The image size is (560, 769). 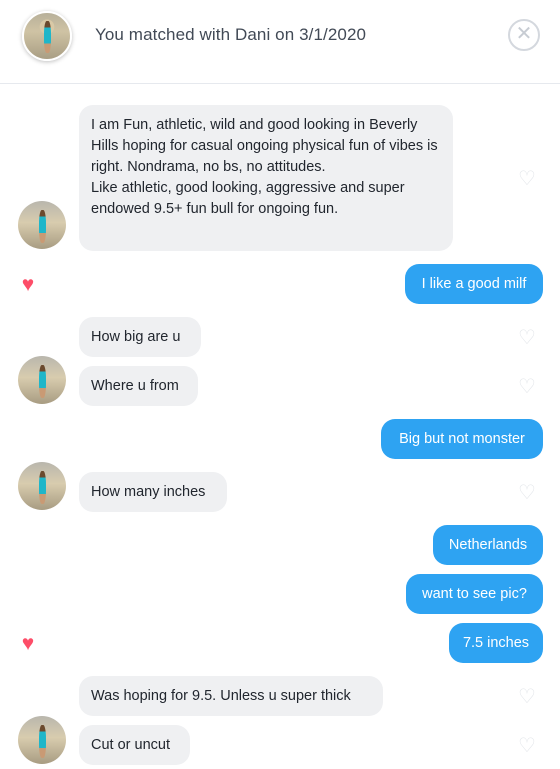 I want to click on message-bubble-outgoing: want to see pic?, so click(x=474, y=594).